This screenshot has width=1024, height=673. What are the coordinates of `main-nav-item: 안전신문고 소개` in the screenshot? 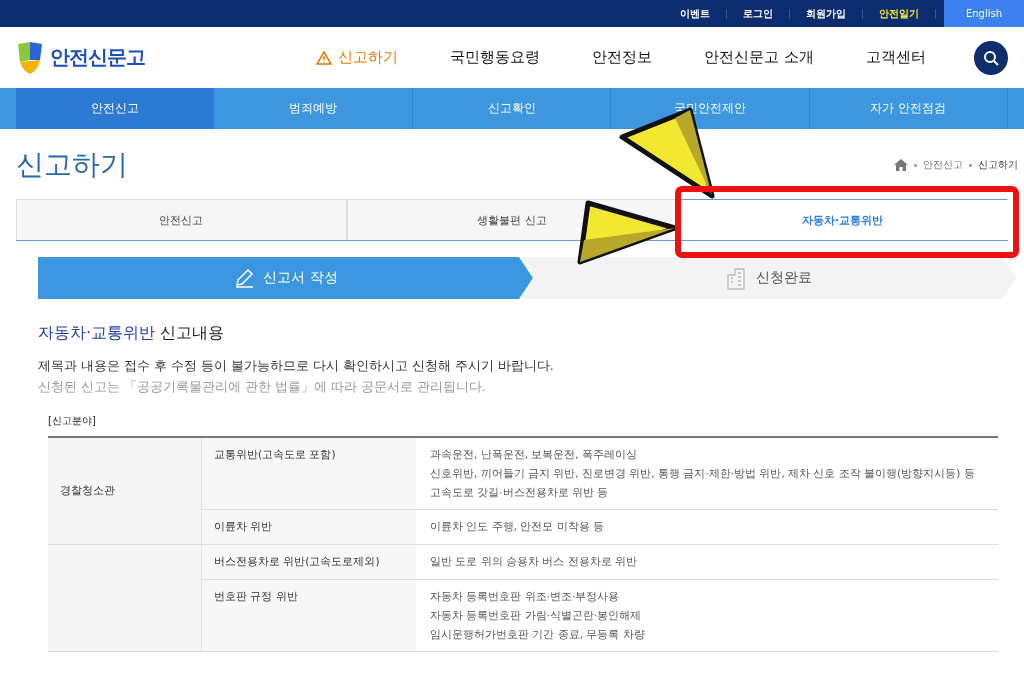 It's located at (759, 57).